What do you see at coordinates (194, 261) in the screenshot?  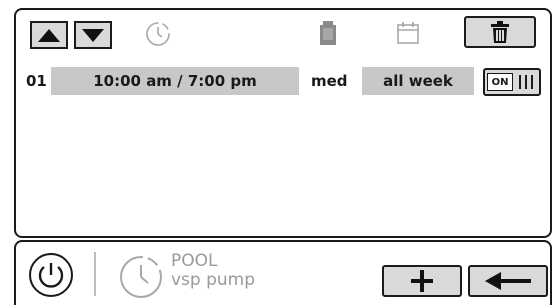 I see `device-name: POOL` at bounding box center [194, 261].